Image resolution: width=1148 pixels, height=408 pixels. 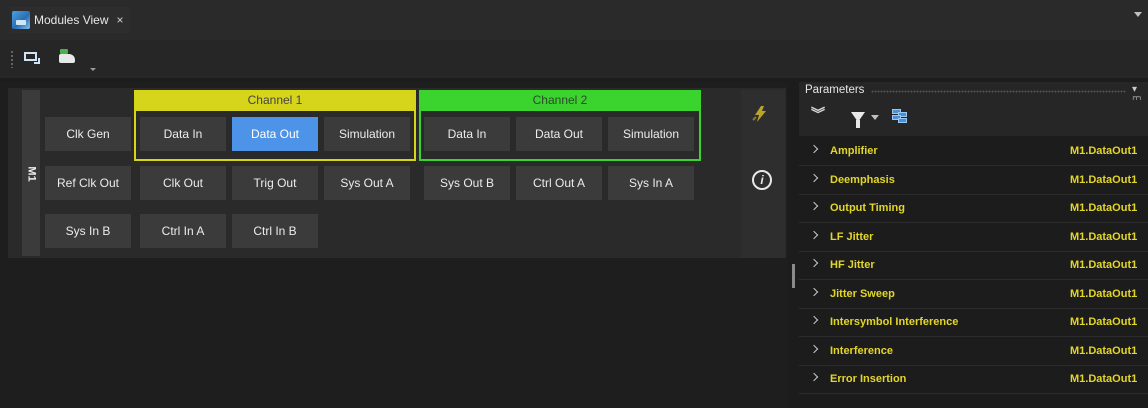 What do you see at coordinates (973, 238) in the screenshot?
I see `param-row-lf-jitter: LF Jitter M1.DataOut1` at bounding box center [973, 238].